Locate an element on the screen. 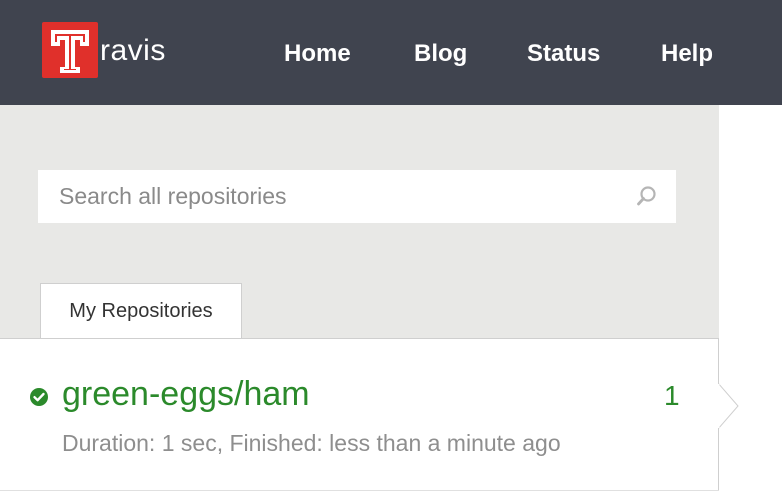 The width and height of the screenshot is (782, 491). travis-logo-mark is located at coordinates (70, 50).